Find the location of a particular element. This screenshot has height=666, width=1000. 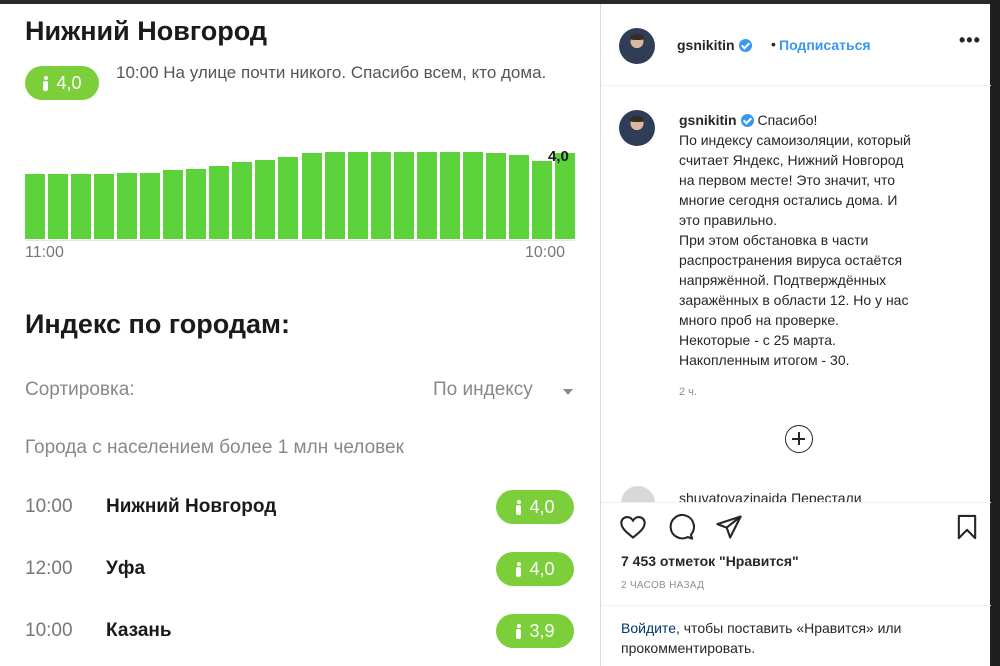

caption-line: Спасибо! is located at coordinates (787, 120).